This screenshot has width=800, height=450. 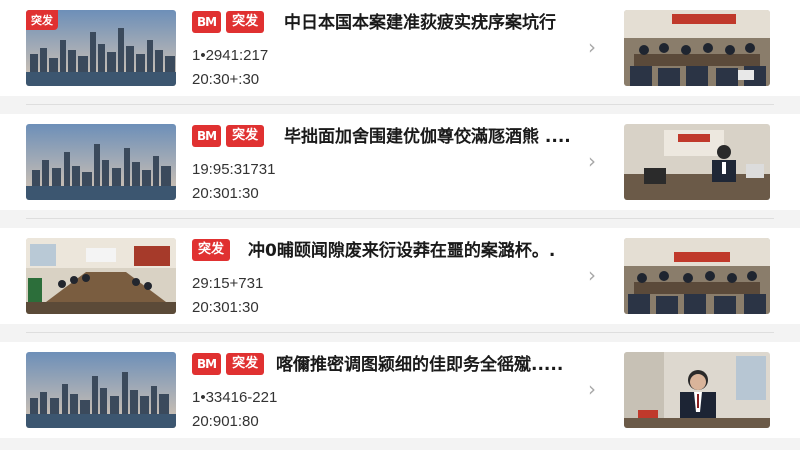 I want to click on official-speaking-thumbnail, so click(x=697, y=162).